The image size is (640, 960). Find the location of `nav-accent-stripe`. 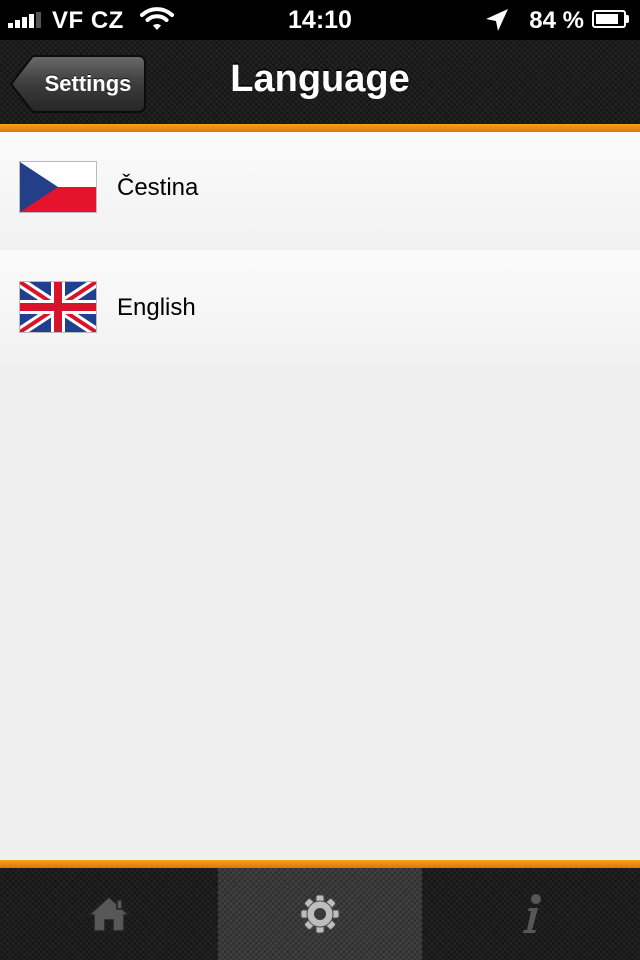

nav-accent-stripe is located at coordinates (320, 128).